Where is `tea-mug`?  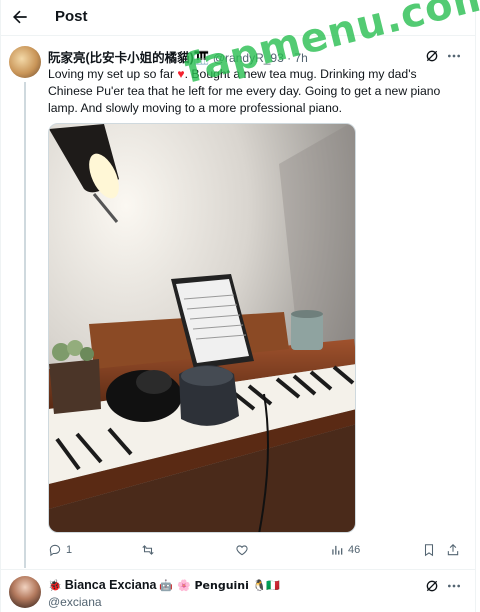 tea-mug is located at coordinates (307, 330).